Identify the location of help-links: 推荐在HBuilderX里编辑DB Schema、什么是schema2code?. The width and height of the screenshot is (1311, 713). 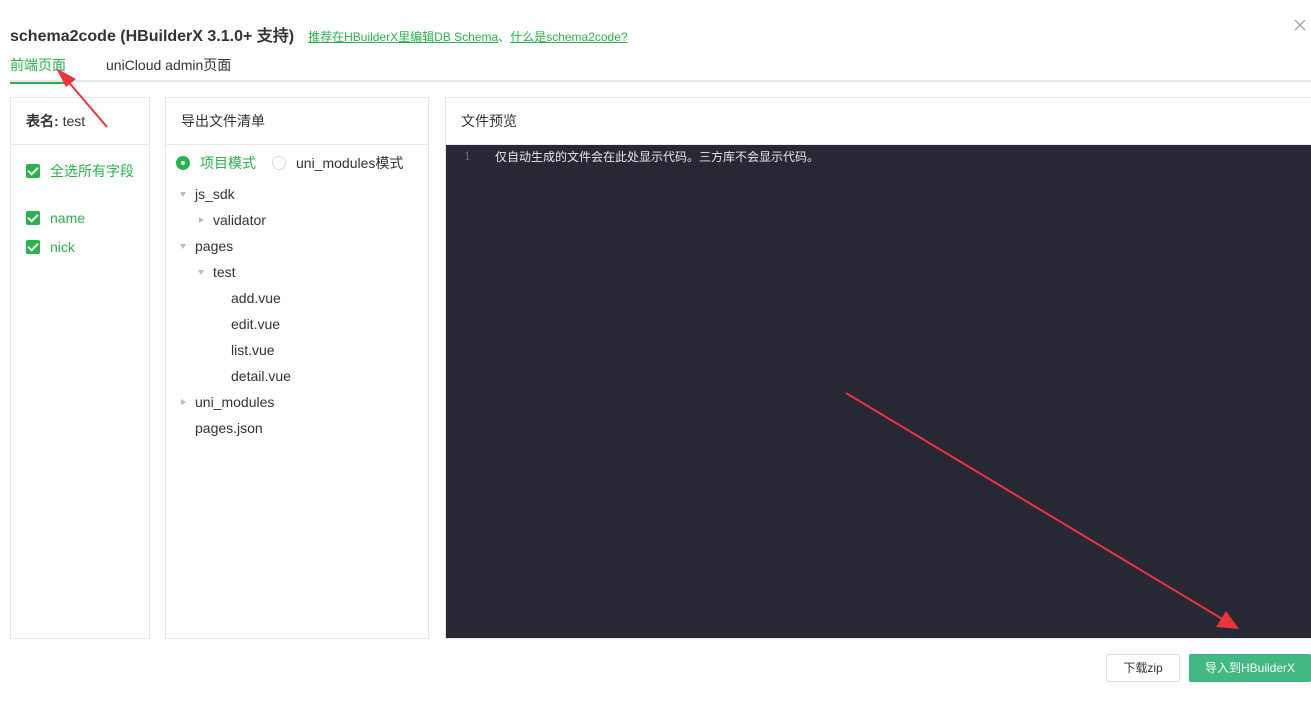
(467, 36).